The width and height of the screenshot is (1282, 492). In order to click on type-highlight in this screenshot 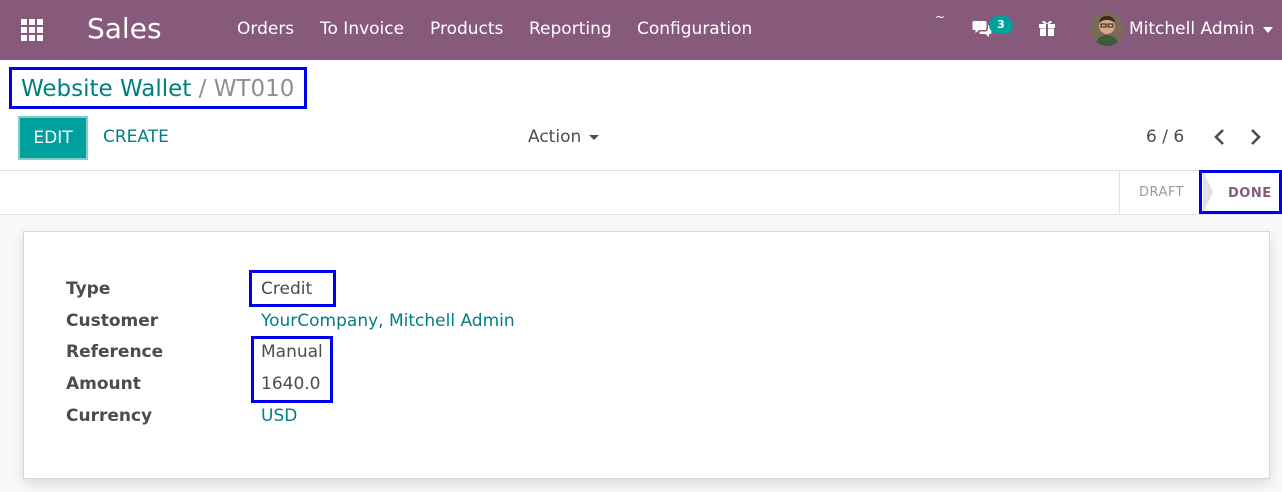, I will do `click(292, 288)`.